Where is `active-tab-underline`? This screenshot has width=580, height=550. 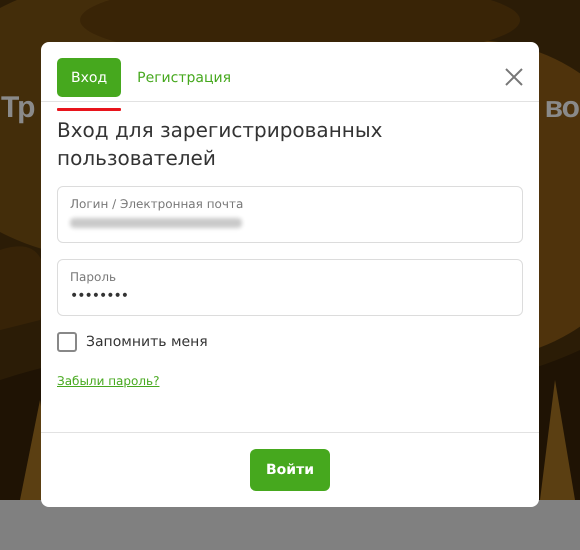 active-tab-underline is located at coordinates (89, 109).